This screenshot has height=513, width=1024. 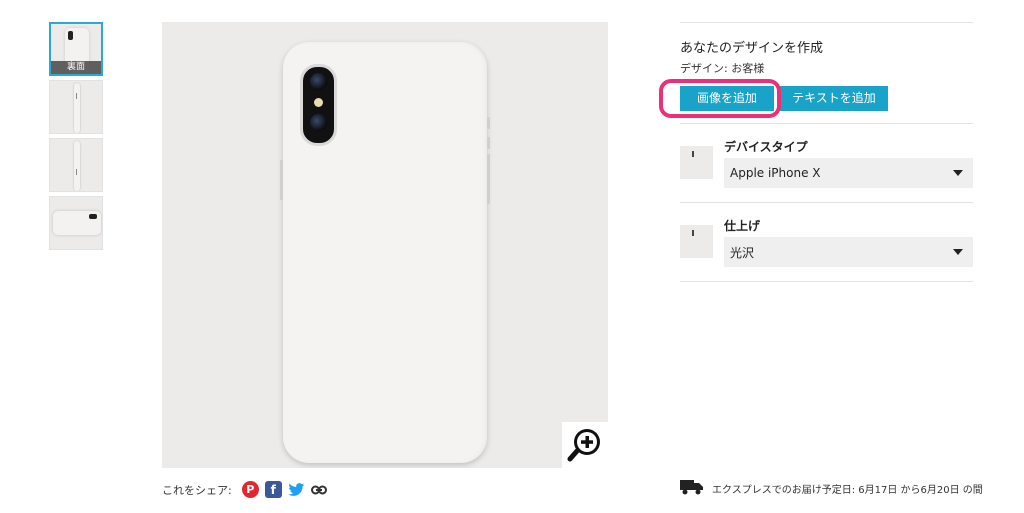 I want to click on facebook-icon: f, so click(x=273, y=489).